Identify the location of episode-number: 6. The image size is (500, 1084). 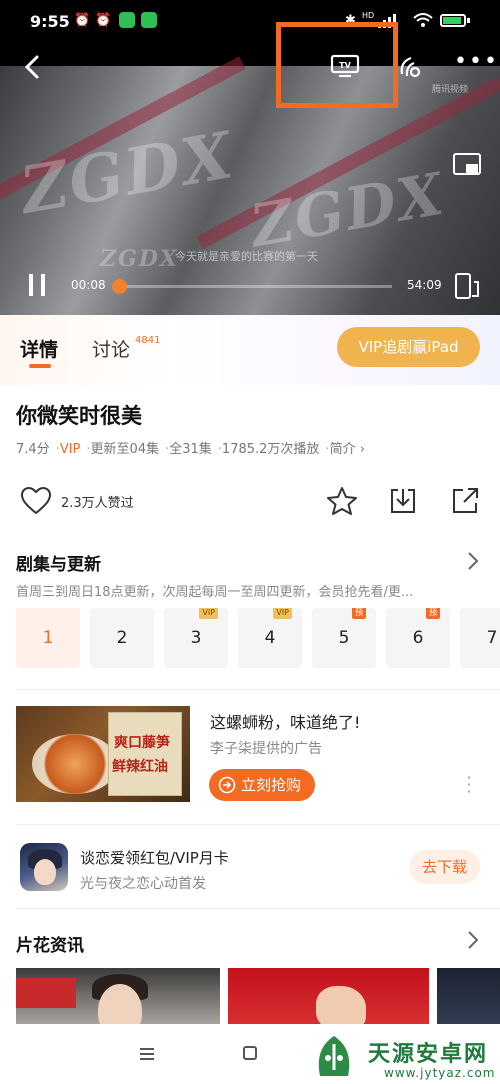
(418, 638).